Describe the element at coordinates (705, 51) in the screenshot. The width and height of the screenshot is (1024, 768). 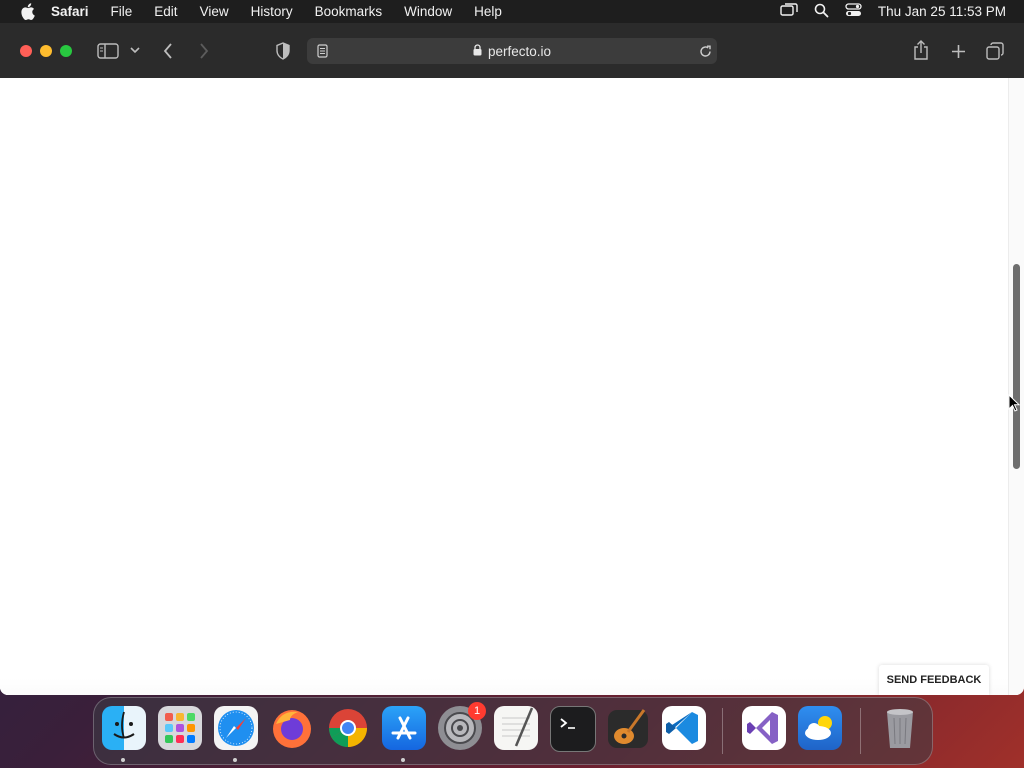
I see `reload-icon` at that location.